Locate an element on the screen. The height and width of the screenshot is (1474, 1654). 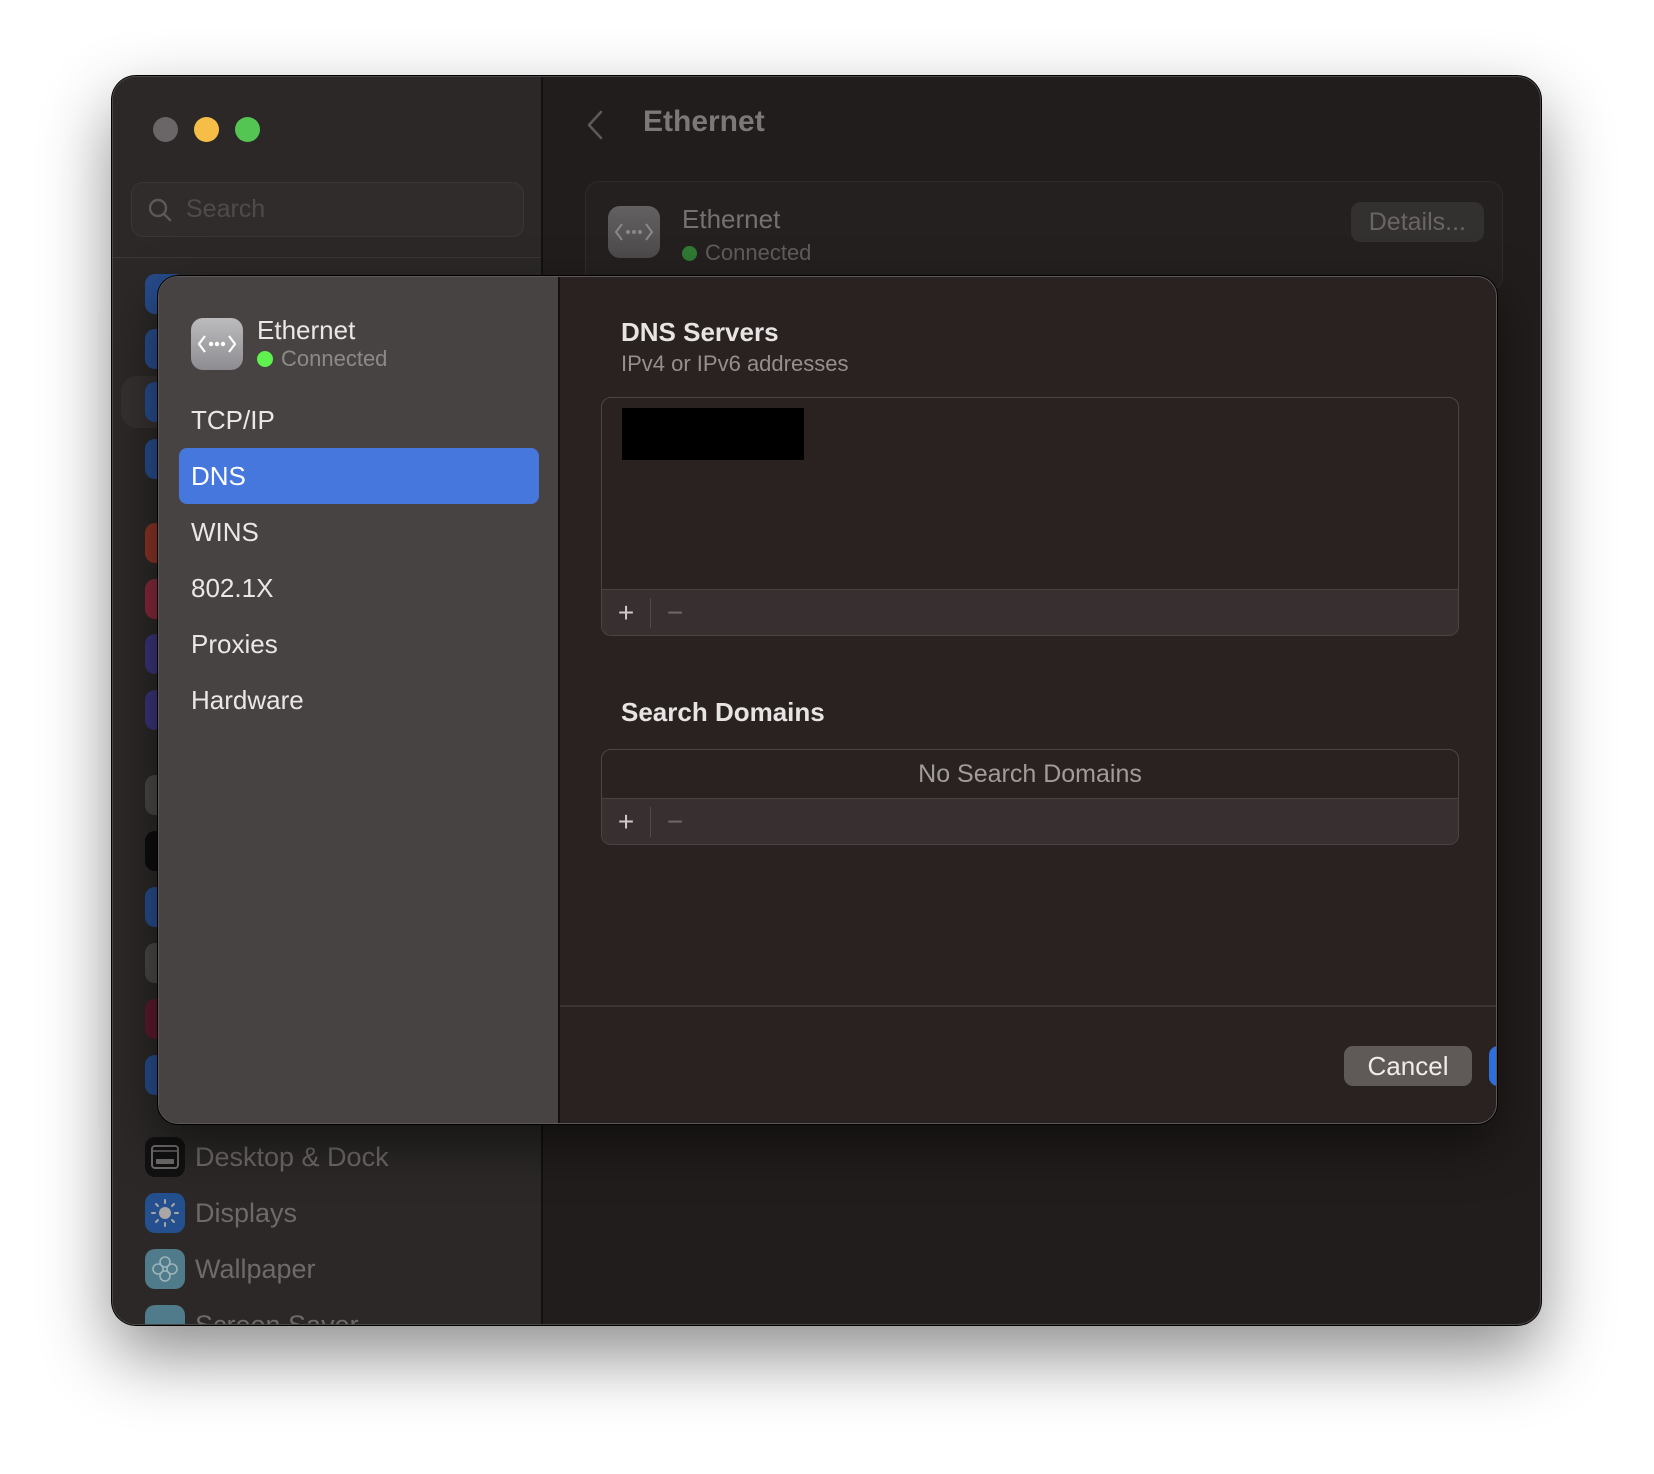
sidebar-item-wallpaper: Wallpaper is located at coordinates (230, 1269).